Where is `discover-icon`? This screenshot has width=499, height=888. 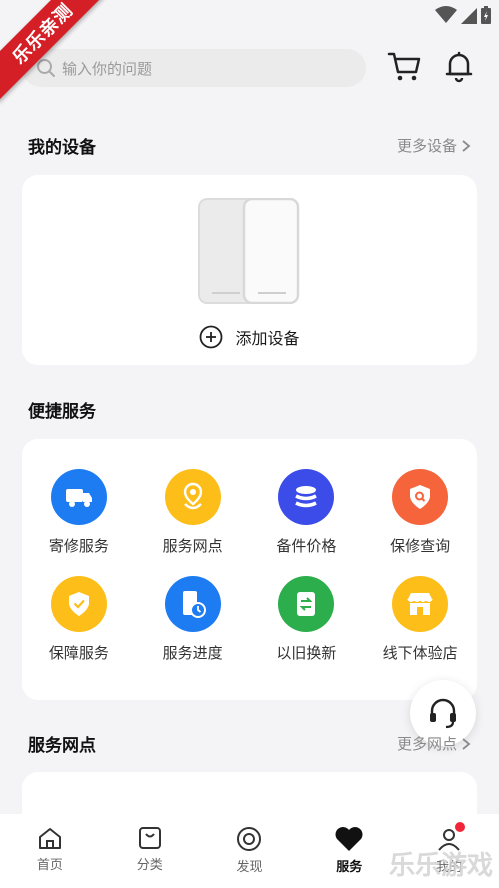
discover-icon is located at coordinates (249, 839).